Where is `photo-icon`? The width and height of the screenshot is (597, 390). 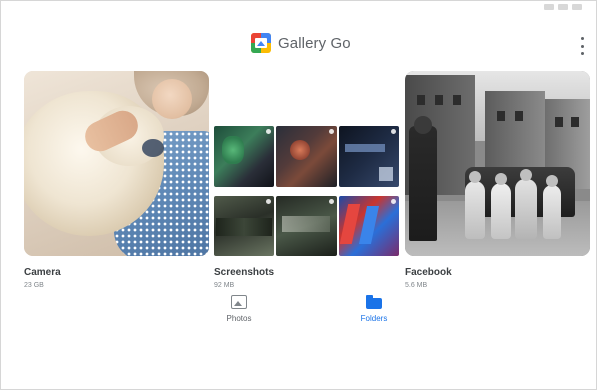 photo-icon is located at coordinates (239, 302).